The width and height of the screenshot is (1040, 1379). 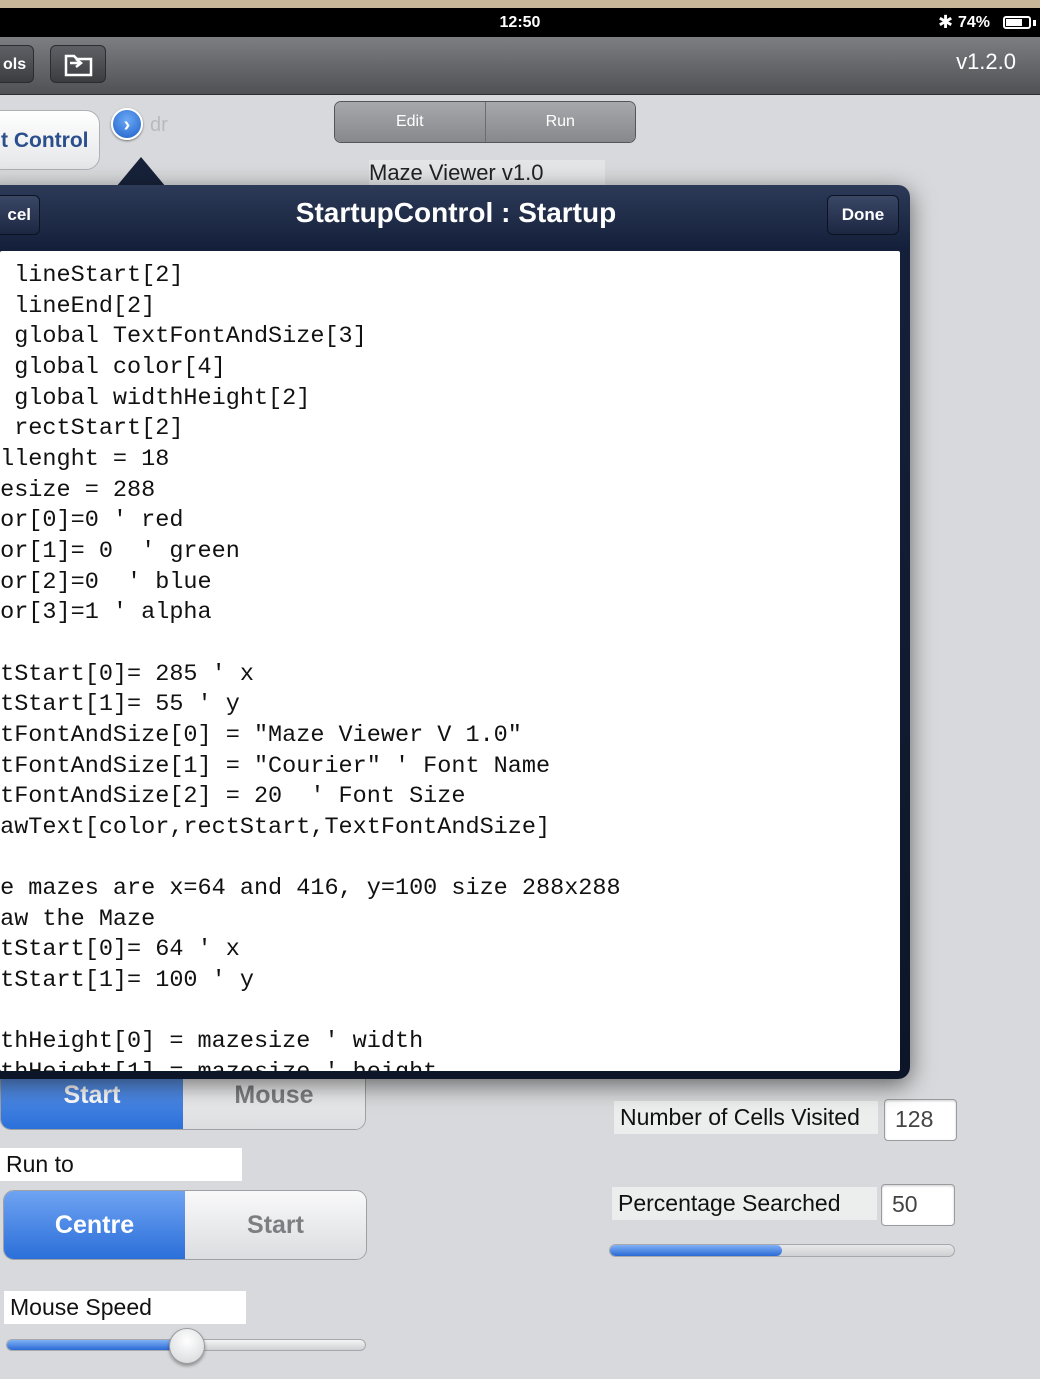 What do you see at coordinates (121, 1164) in the screenshot?
I see `run-to-label: Run to` at bounding box center [121, 1164].